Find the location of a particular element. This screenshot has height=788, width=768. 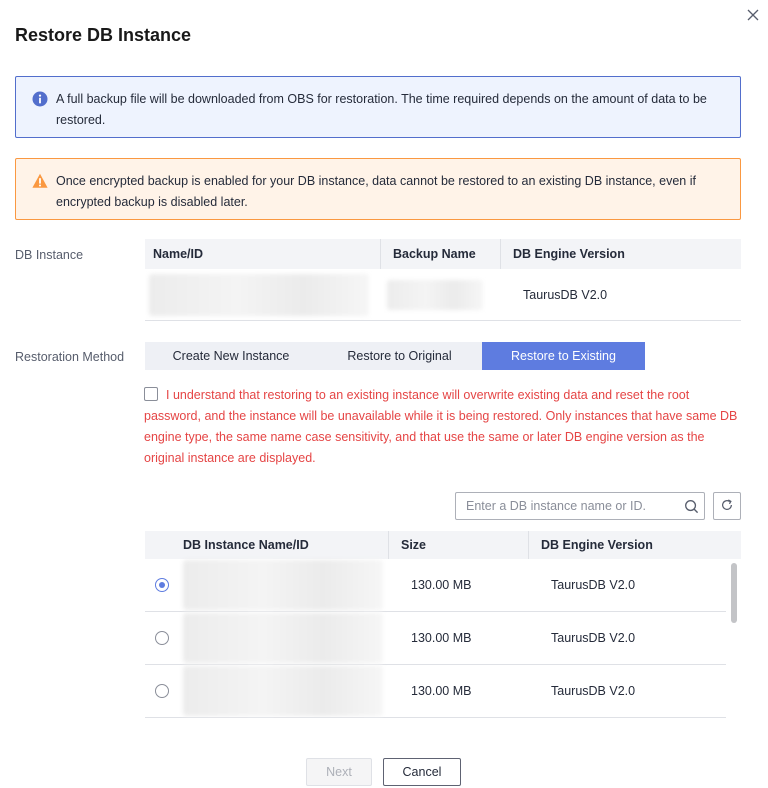

search-input is located at coordinates (567, 506).